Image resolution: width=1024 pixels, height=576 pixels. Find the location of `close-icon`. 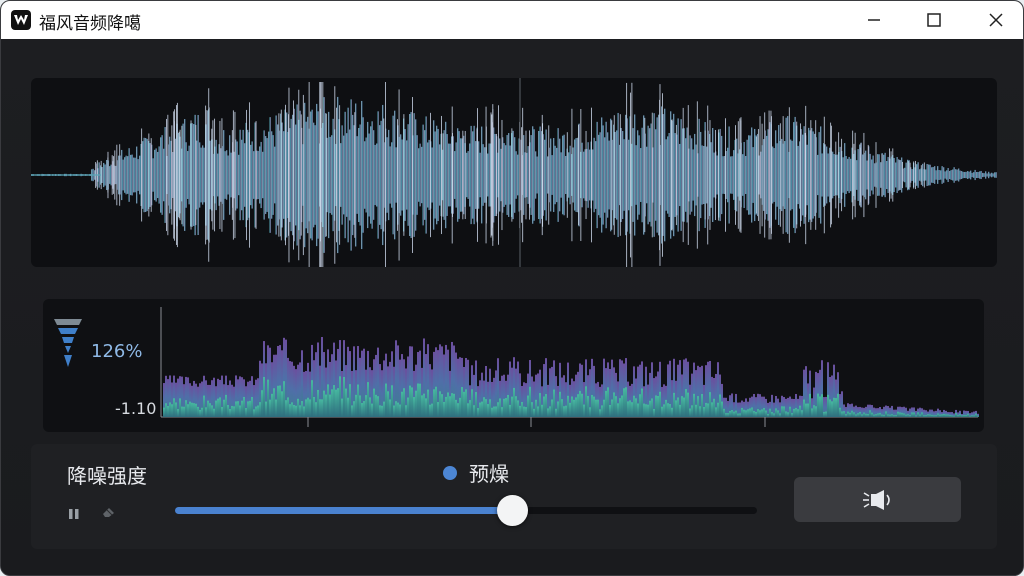

close-icon is located at coordinates (996, 20).